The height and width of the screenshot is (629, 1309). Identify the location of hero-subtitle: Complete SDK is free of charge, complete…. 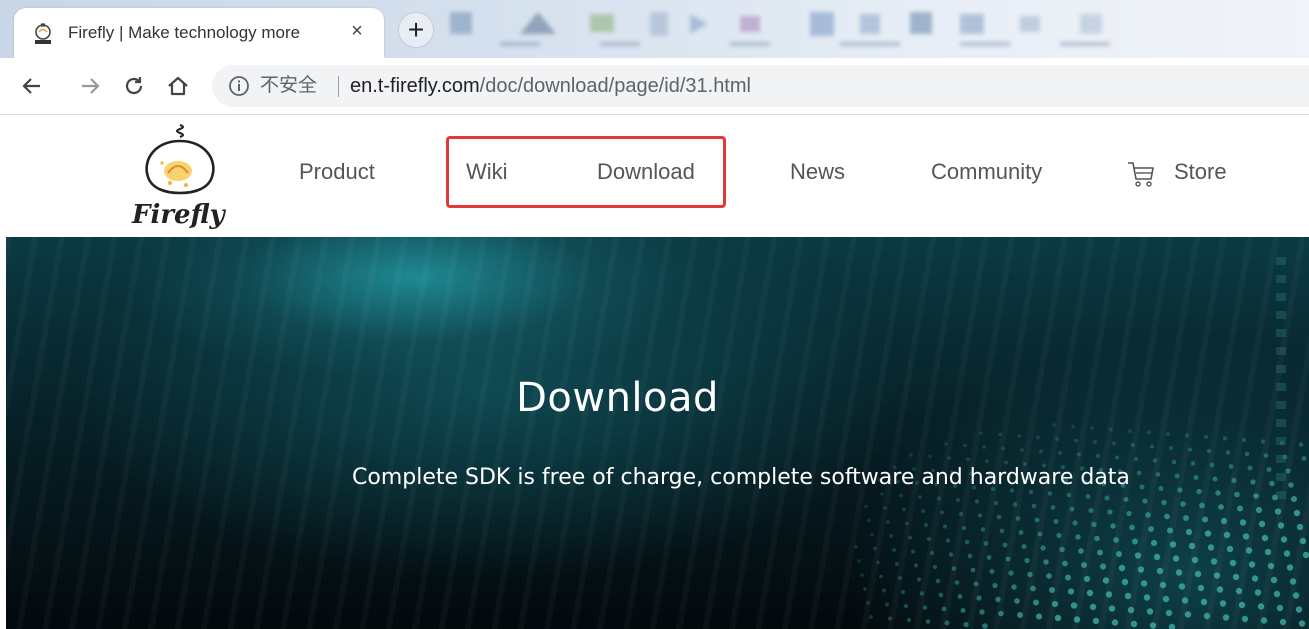
(741, 477).